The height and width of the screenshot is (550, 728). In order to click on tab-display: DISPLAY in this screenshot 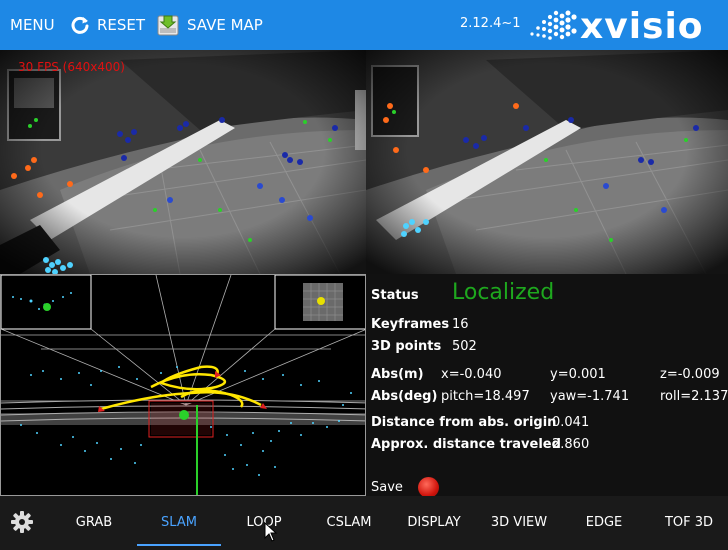, I will do `click(434, 522)`.